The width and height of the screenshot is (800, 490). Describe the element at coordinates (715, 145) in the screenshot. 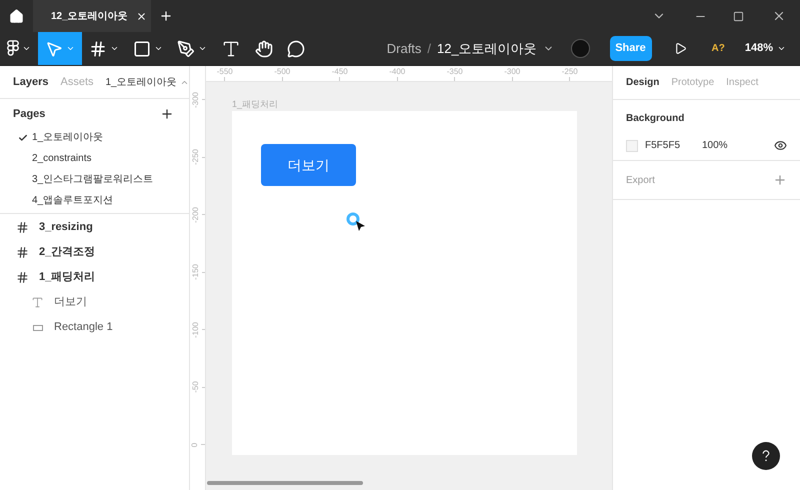

I see `opacity-value: 100%` at that location.